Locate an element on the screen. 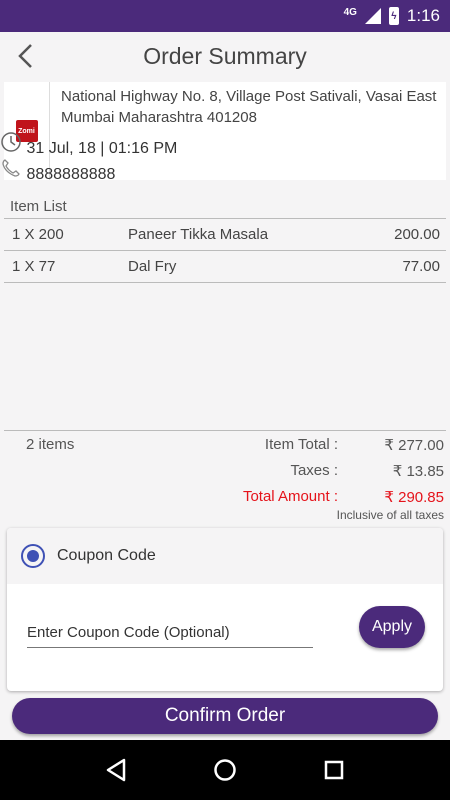  phone-row: 8888888888 is located at coordinates (57, 170).